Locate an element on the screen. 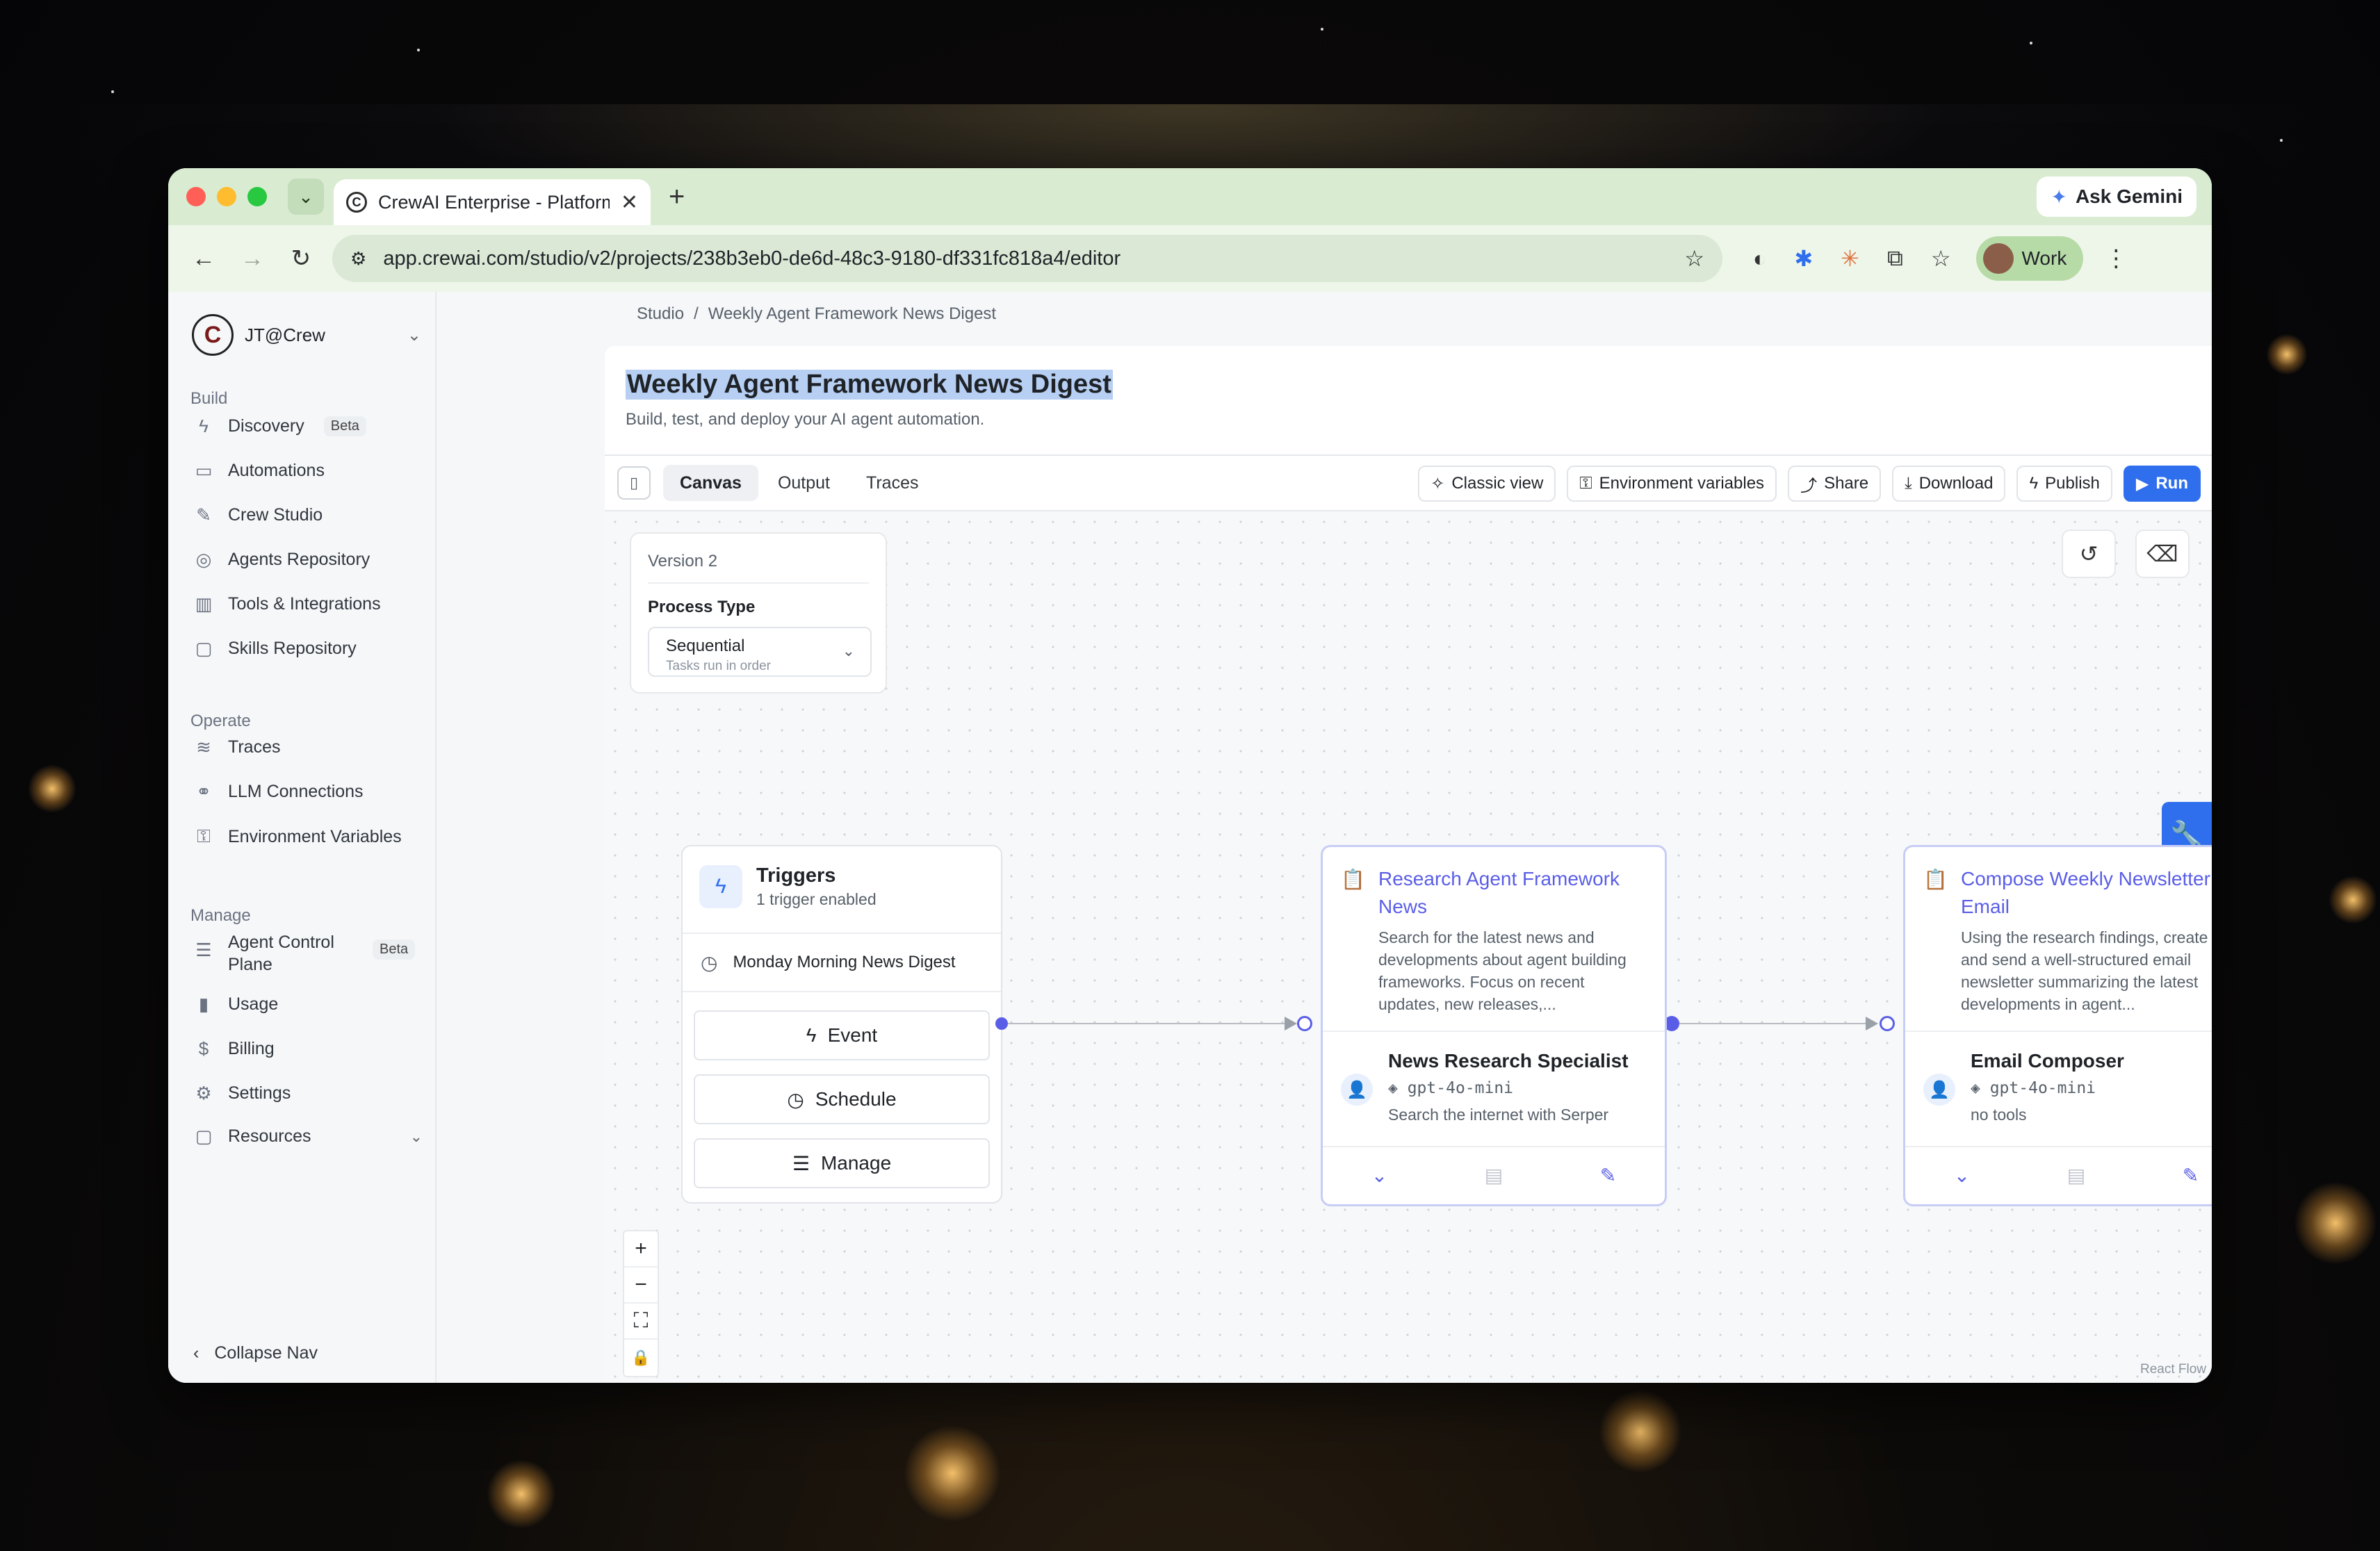  monitor-icon: ▭ is located at coordinates (204, 470).